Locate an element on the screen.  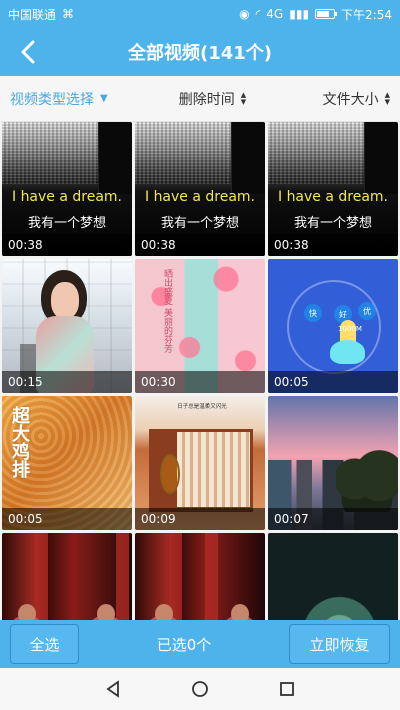
duration-bar: 00:15 is located at coordinates (67, 382).